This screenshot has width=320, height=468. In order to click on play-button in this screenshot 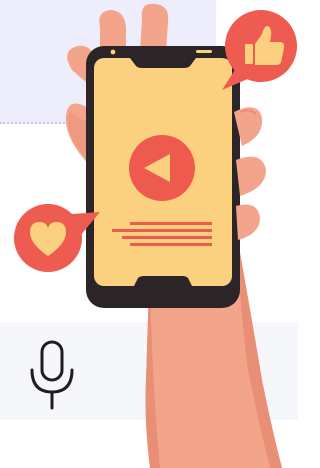, I will do `click(162, 168)`.